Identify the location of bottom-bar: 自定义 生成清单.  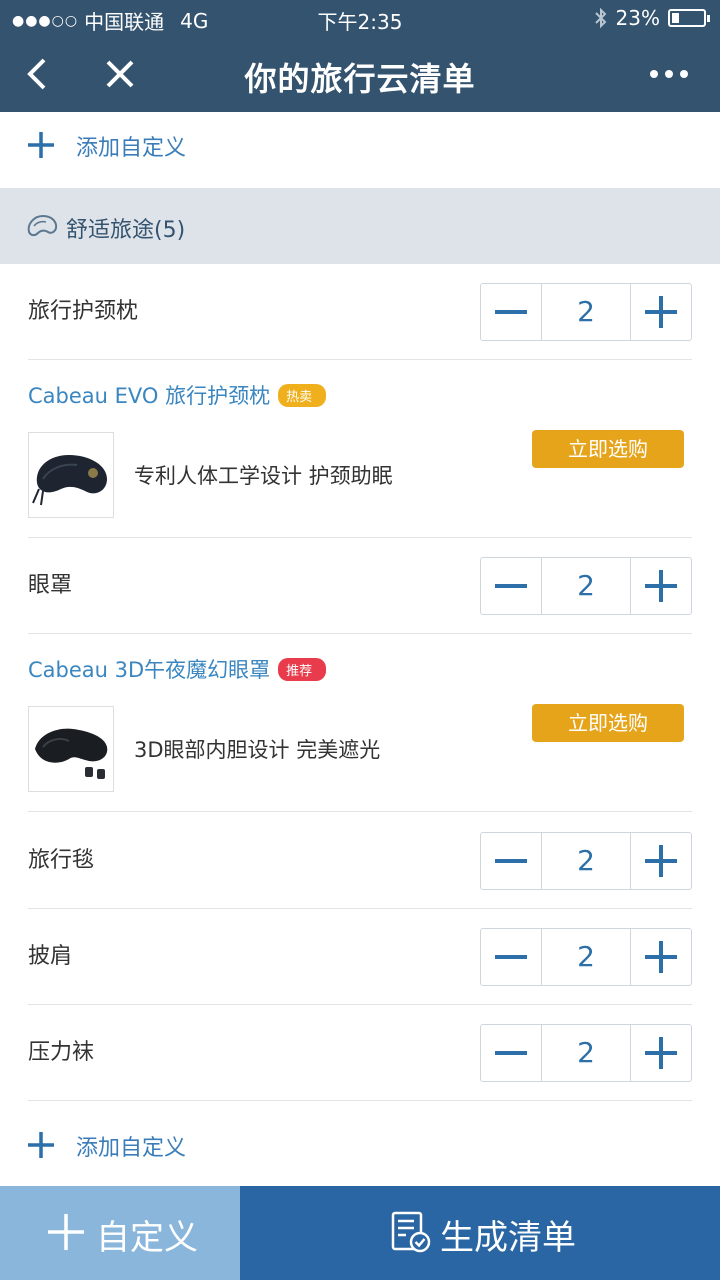
(360, 1233).